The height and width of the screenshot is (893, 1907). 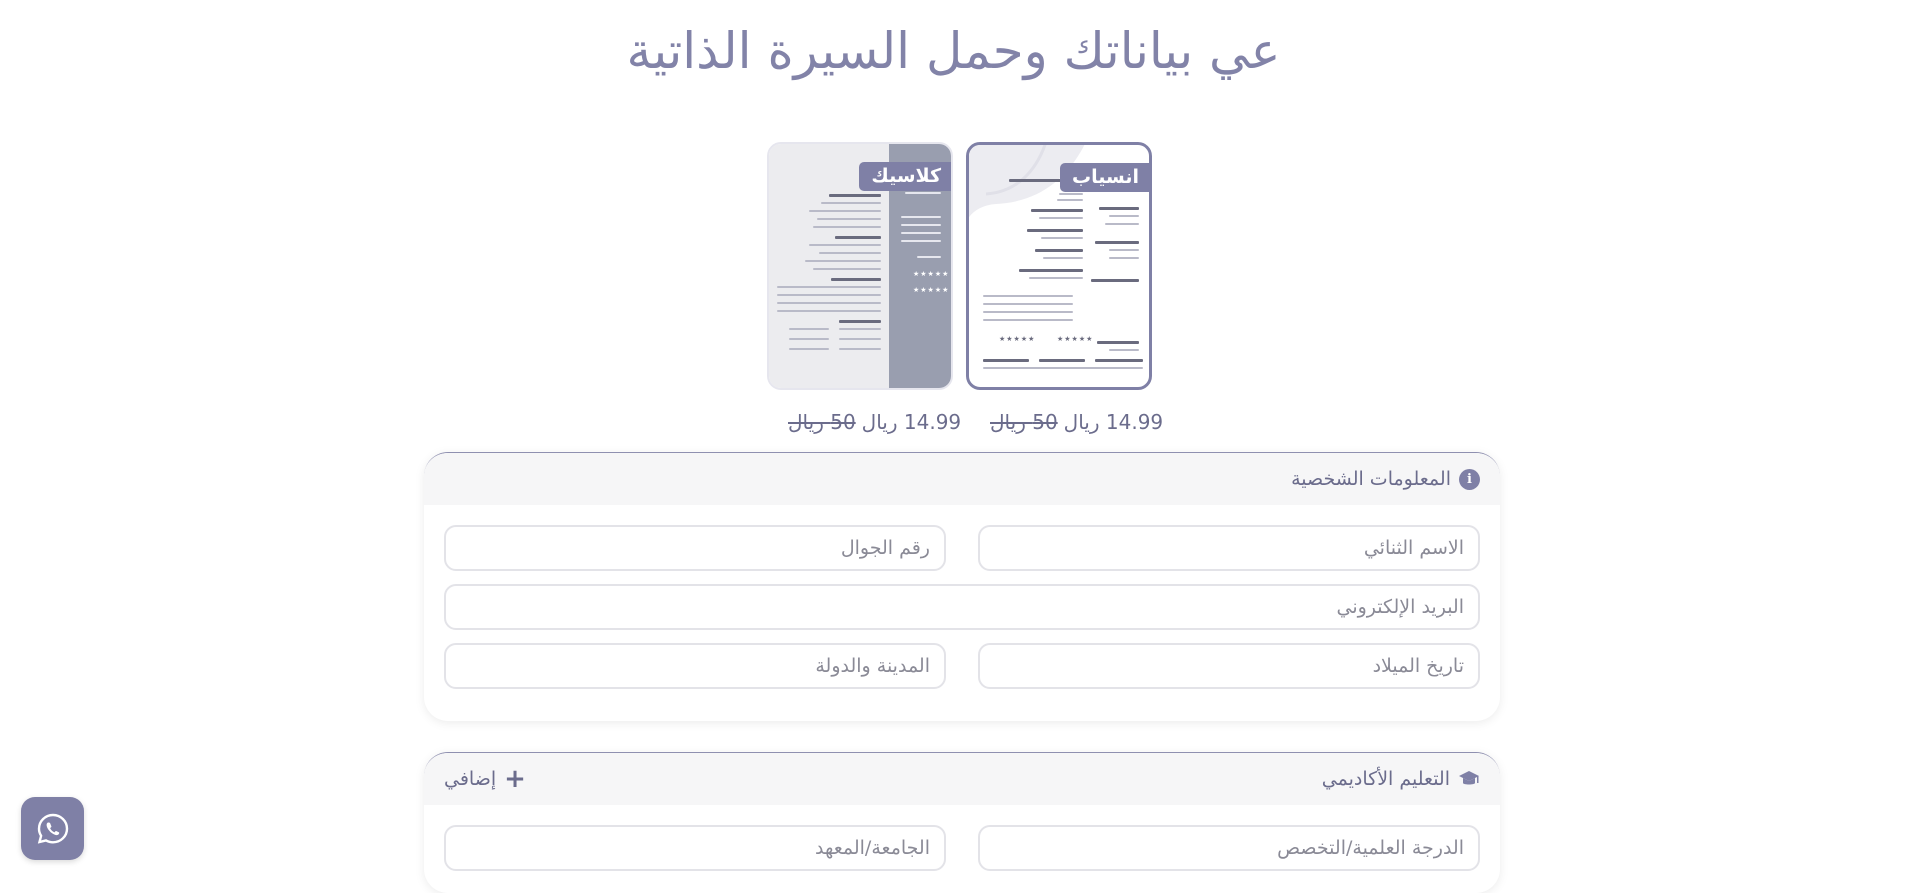 I want to click on template-price-insiyab: 14.99 ريال50 ريال, so click(x=1076, y=422).